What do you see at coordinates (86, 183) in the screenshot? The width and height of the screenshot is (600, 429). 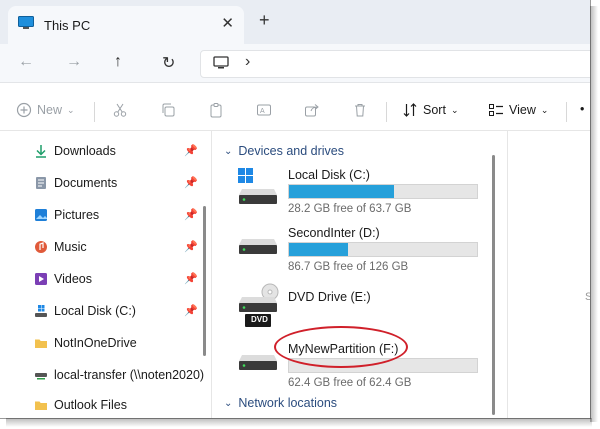 I see `sidebar-item-label: Documents` at bounding box center [86, 183].